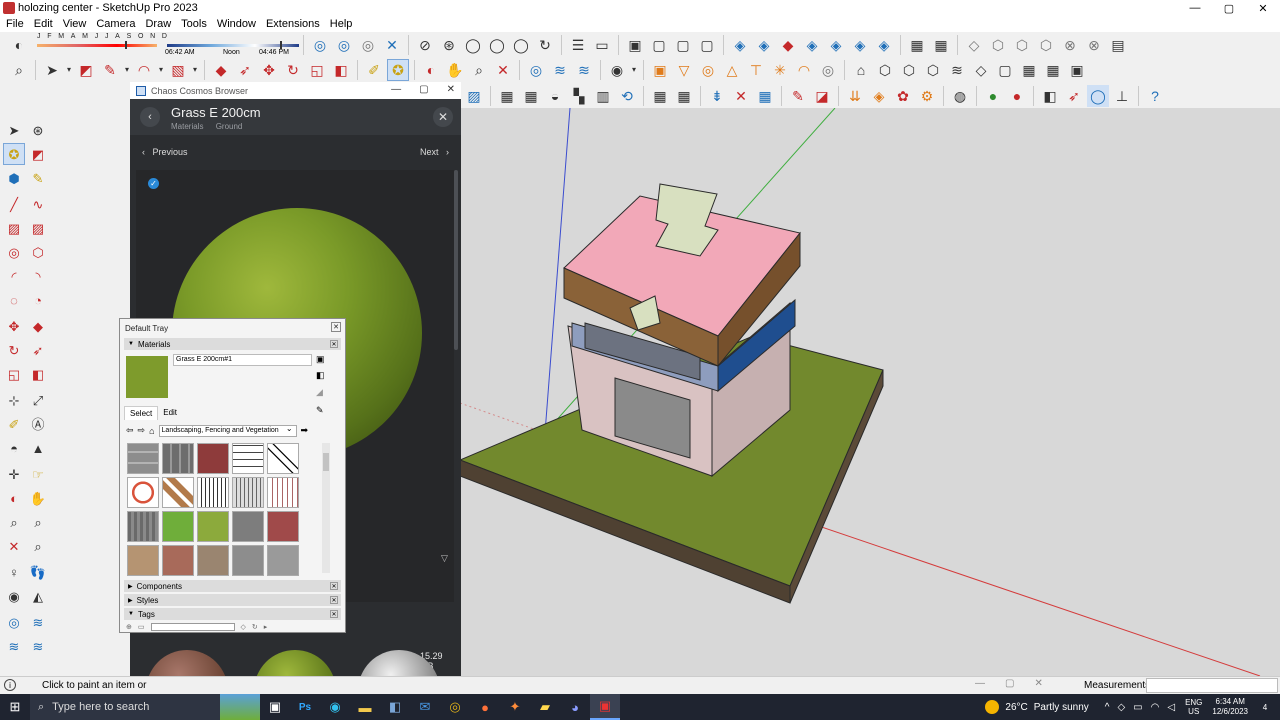 This screenshot has height=720, width=1280. What do you see at coordinates (395, 707) in the screenshot?
I see `store-icon: ◧` at bounding box center [395, 707].